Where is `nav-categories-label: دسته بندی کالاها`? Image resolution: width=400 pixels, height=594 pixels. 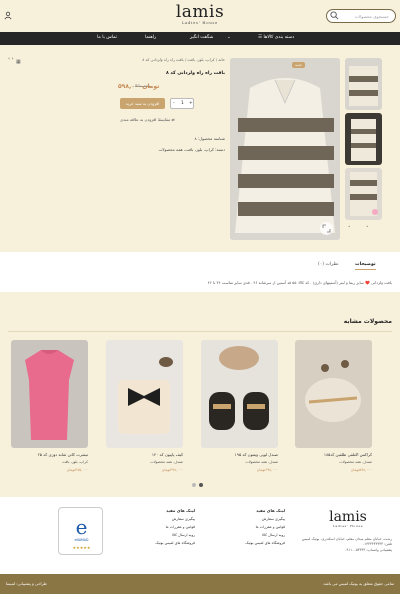 nav-categories-label: دسته بندی کالاها is located at coordinates (279, 37).